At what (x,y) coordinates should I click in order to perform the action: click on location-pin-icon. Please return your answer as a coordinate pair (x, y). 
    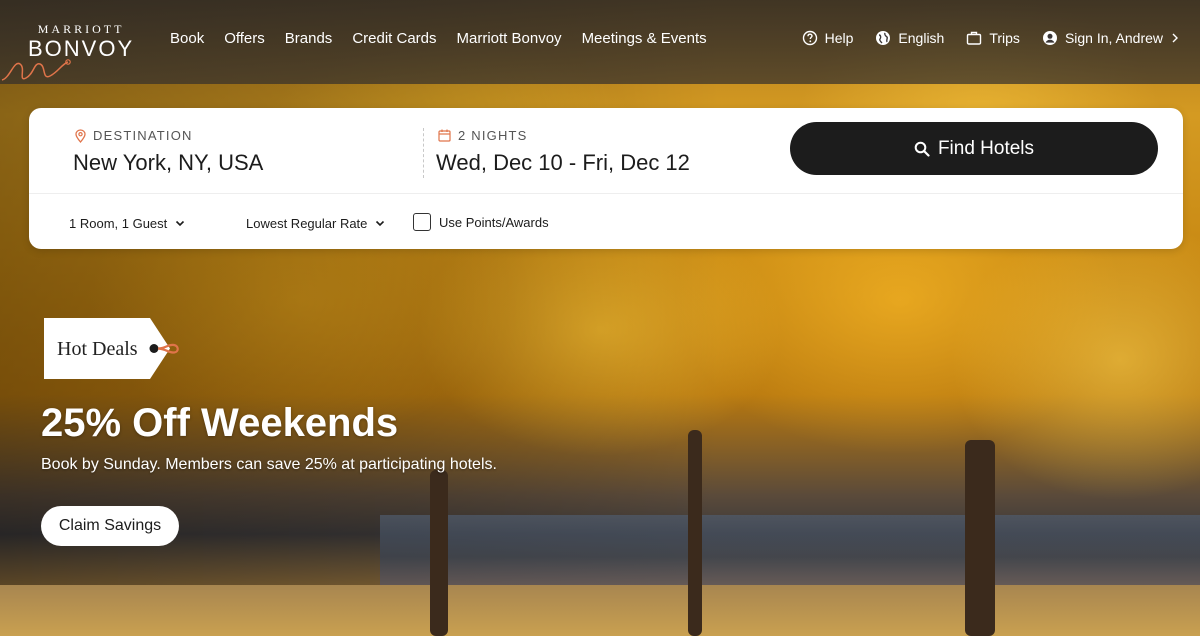
    Looking at the image, I should click on (80, 135).